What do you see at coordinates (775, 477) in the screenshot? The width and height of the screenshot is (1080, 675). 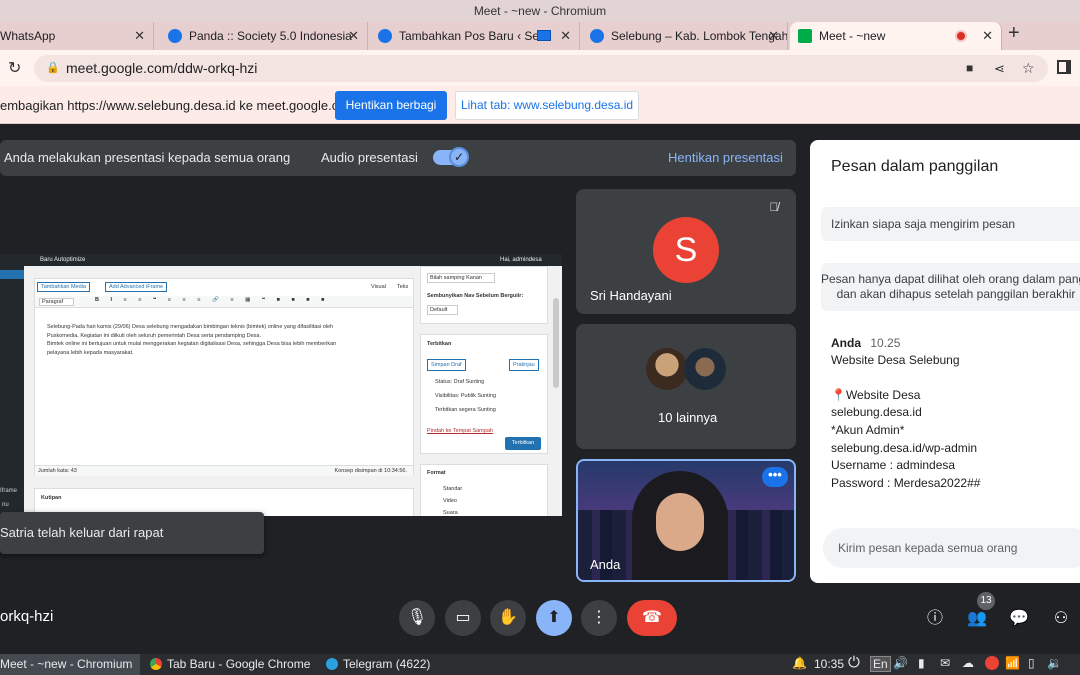 I see `more-options-icon: •••` at bounding box center [775, 477].